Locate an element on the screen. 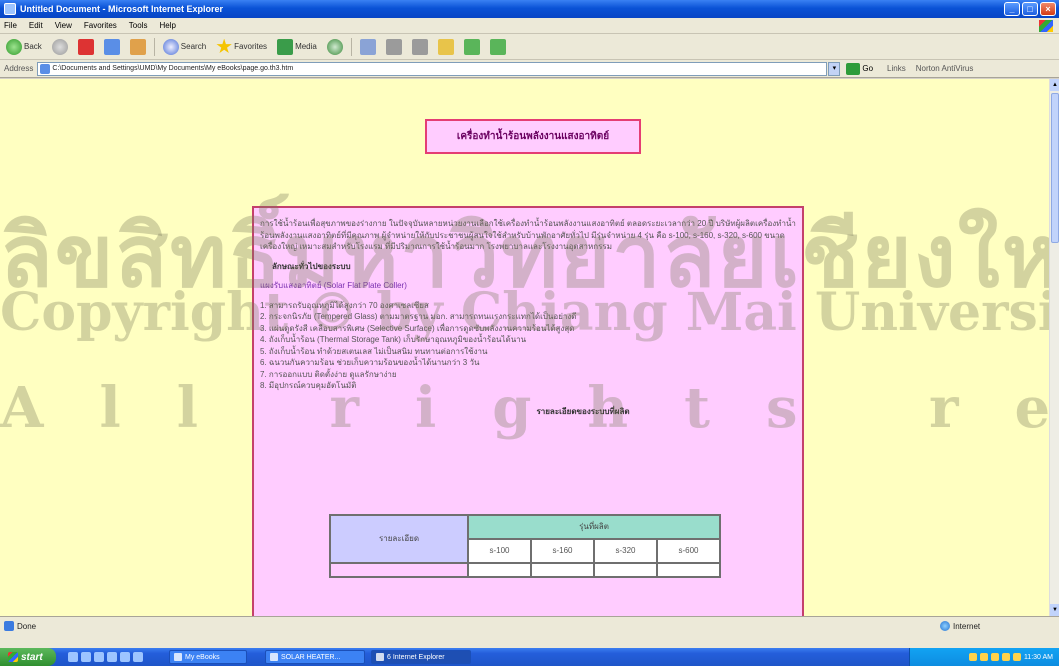 Image resolution: width=1059 pixels, height=666 pixels. history-button is located at coordinates (335, 47).